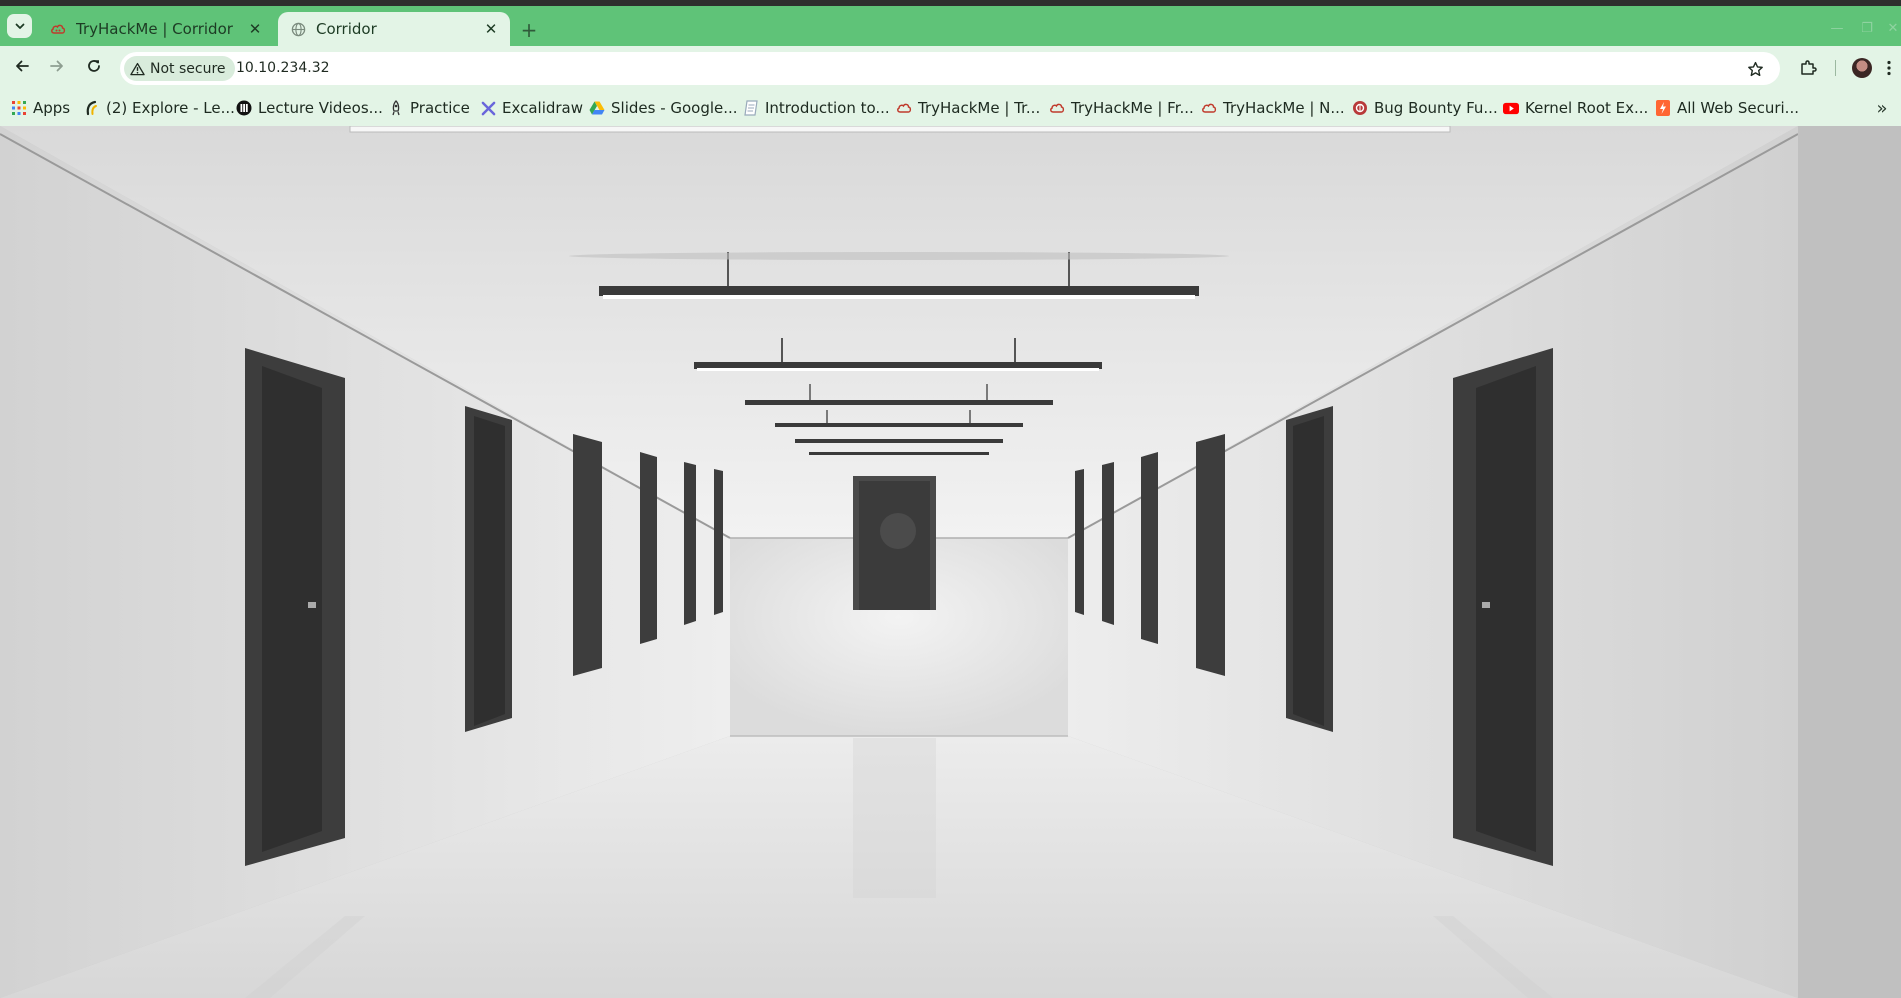 The image size is (1901, 998). I want to click on tab-corridor: Corridor ✕, so click(394, 29).